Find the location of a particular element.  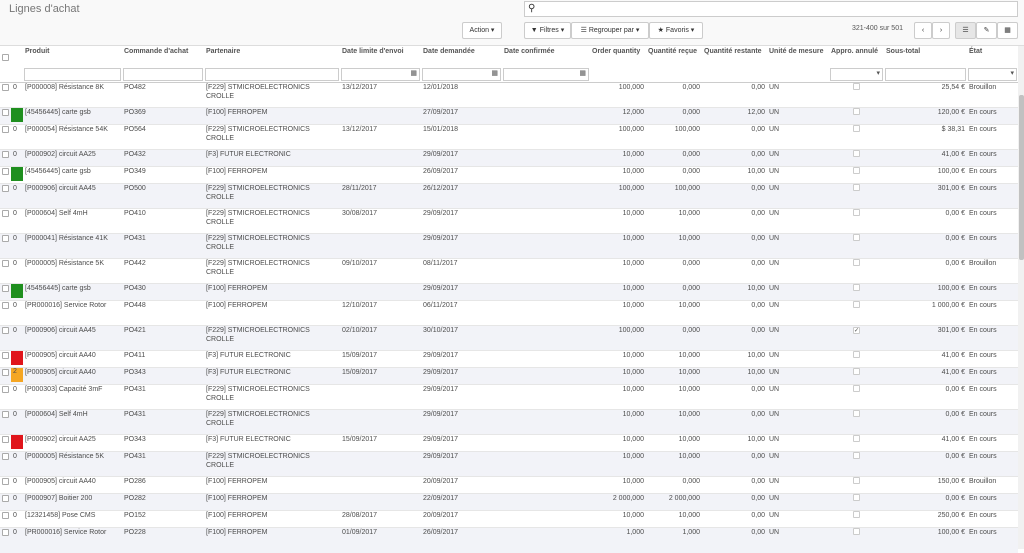

status-color-swatch is located at coordinates (17, 174).